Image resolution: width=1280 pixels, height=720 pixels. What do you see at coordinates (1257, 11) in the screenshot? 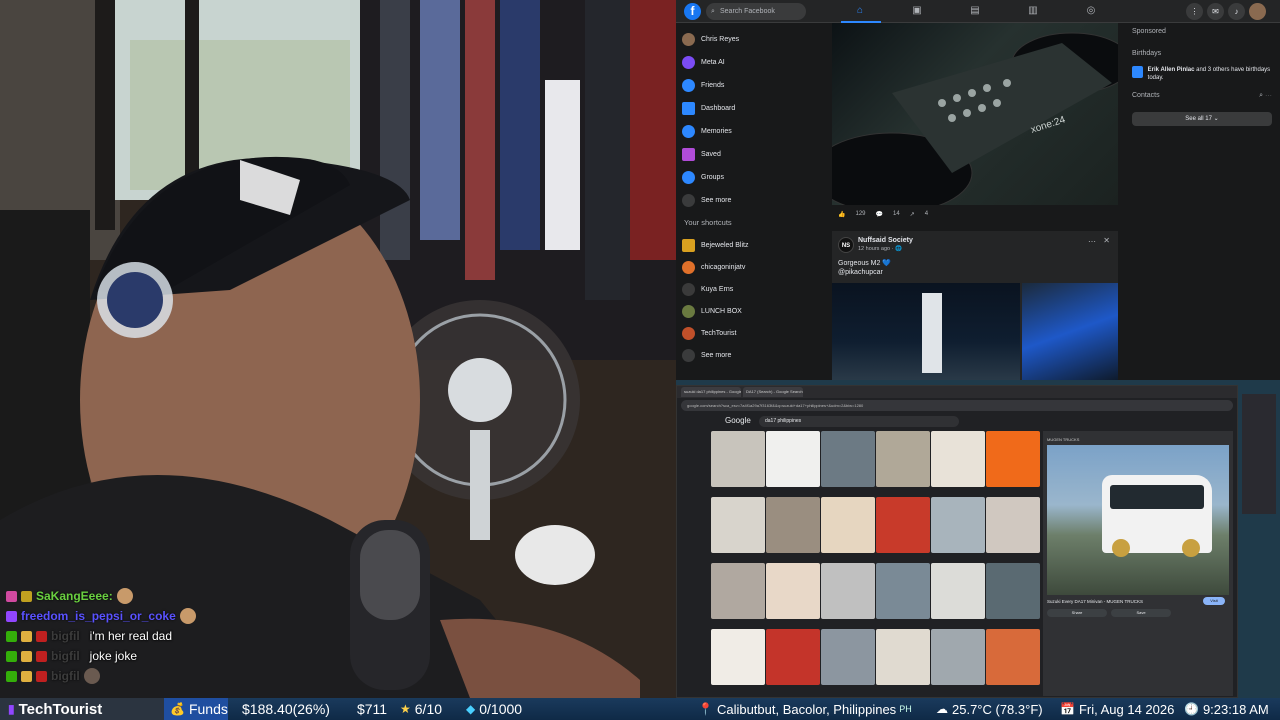
I see `profile-avatar` at bounding box center [1257, 11].